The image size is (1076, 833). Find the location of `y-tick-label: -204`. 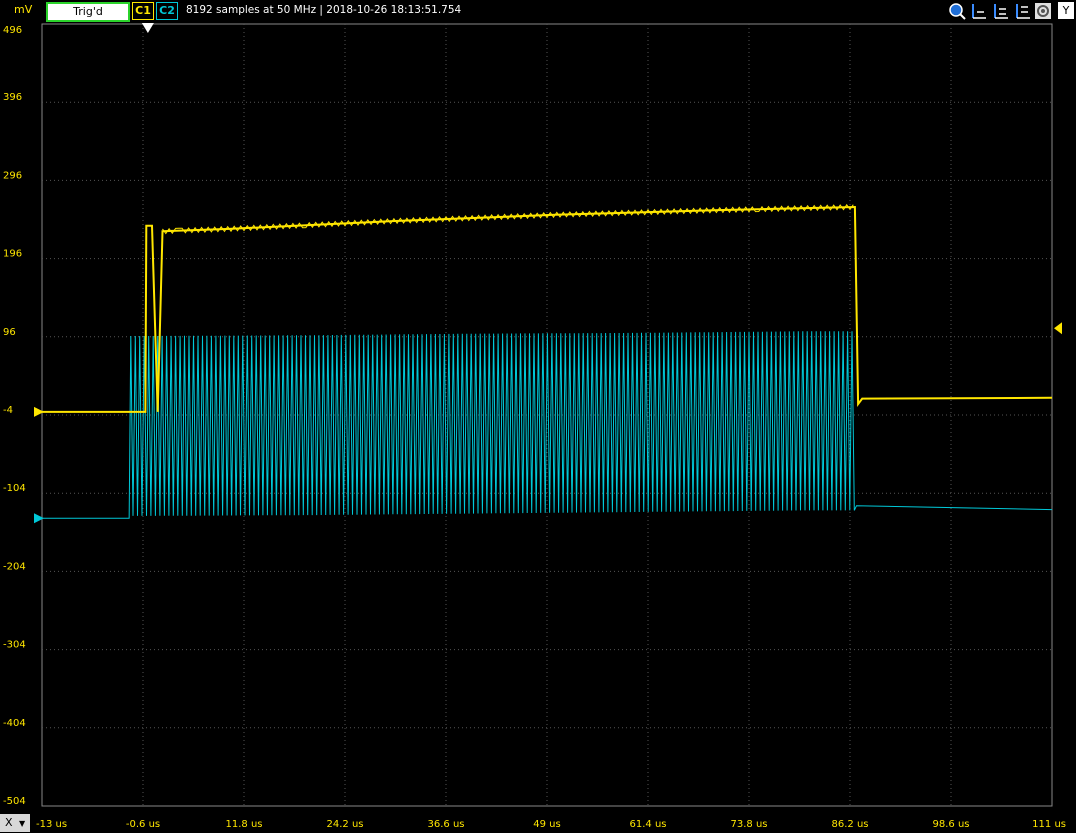

y-tick-label: -204 is located at coordinates (14, 566).